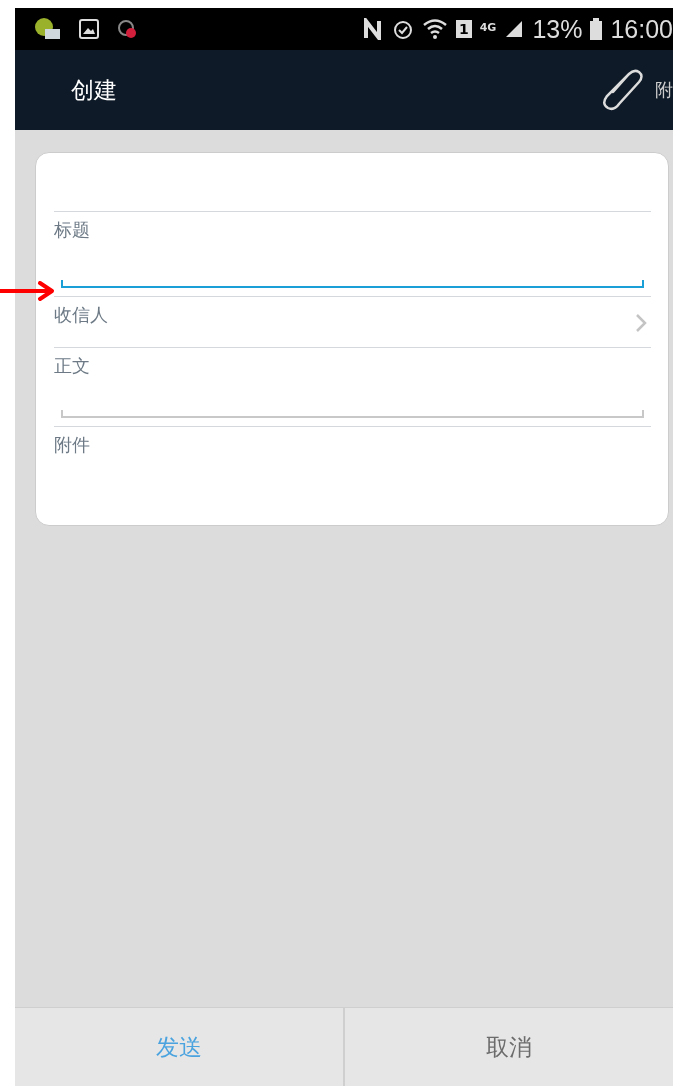 The height and width of the screenshot is (1086, 673). What do you see at coordinates (402, 29) in the screenshot?
I see `alarm-icon` at bounding box center [402, 29].